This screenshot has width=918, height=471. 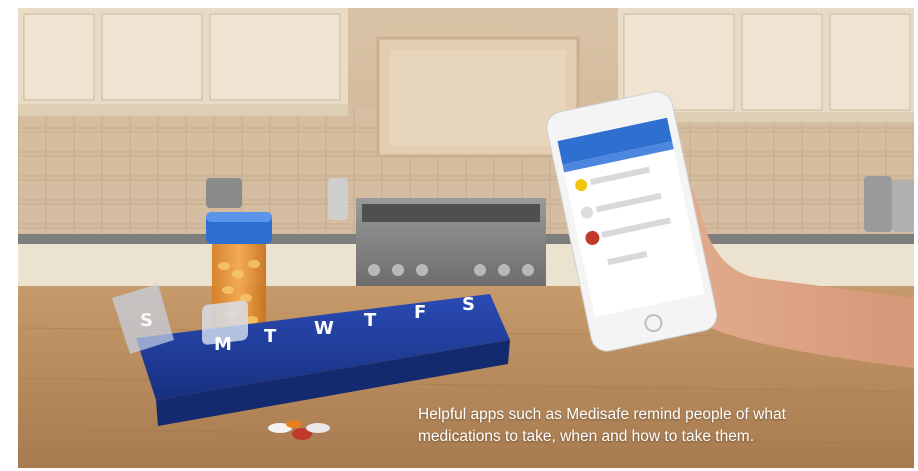 What do you see at coordinates (324, 328) in the screenshot?
I see `day-letter-w: W` at bounding box center [324, 328].